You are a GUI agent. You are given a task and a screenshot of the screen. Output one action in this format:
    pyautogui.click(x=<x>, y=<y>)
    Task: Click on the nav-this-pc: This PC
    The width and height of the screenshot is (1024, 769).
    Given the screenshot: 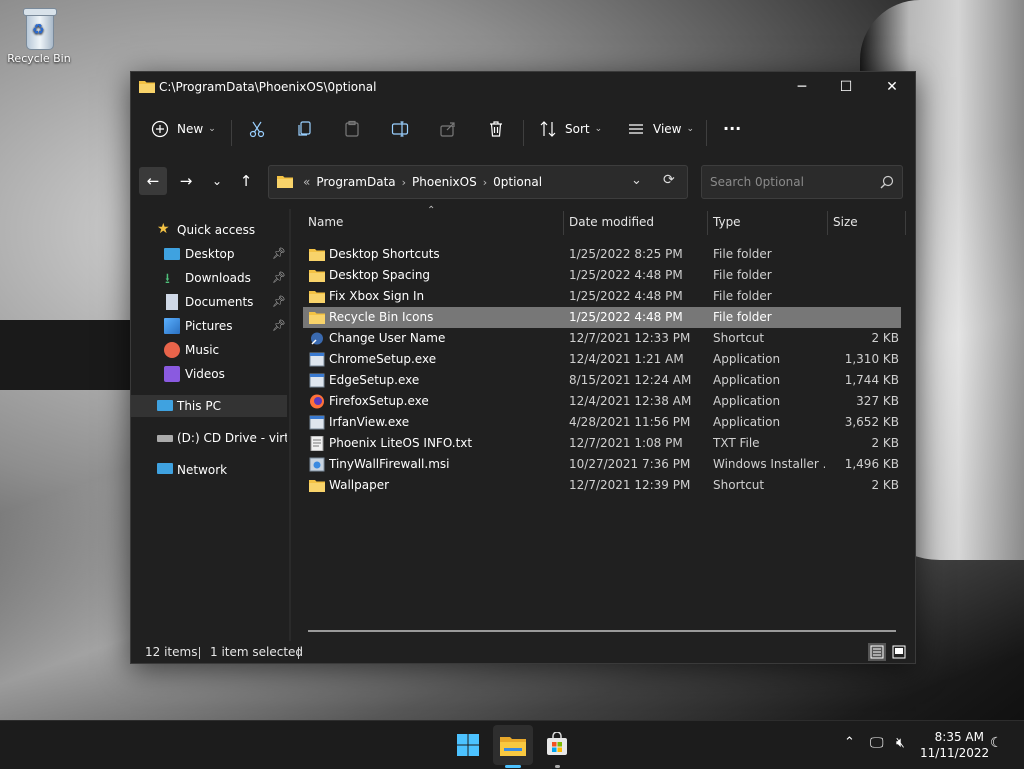 What is the action you would take?
    pyautogui.click(x=209, y=406)
    